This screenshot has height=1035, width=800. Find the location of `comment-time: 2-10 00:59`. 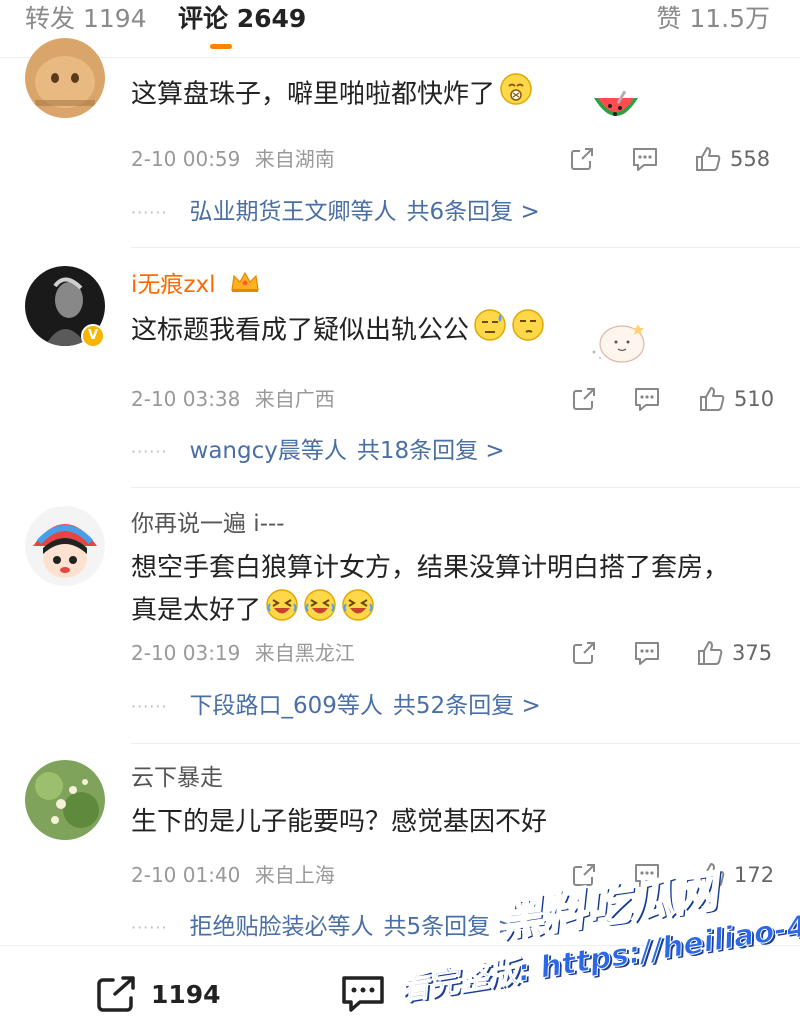

comment-time: 2-10 00:59 is located at coordinates (186, 159).